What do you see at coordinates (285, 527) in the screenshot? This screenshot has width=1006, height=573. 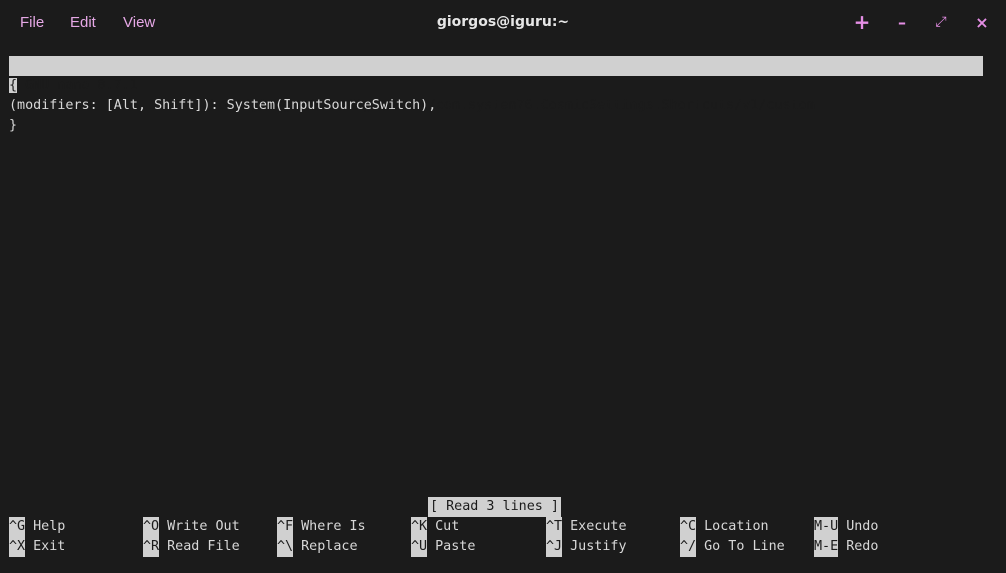 I see `shortcut-key: ^F` at bounding box center [285, 527].